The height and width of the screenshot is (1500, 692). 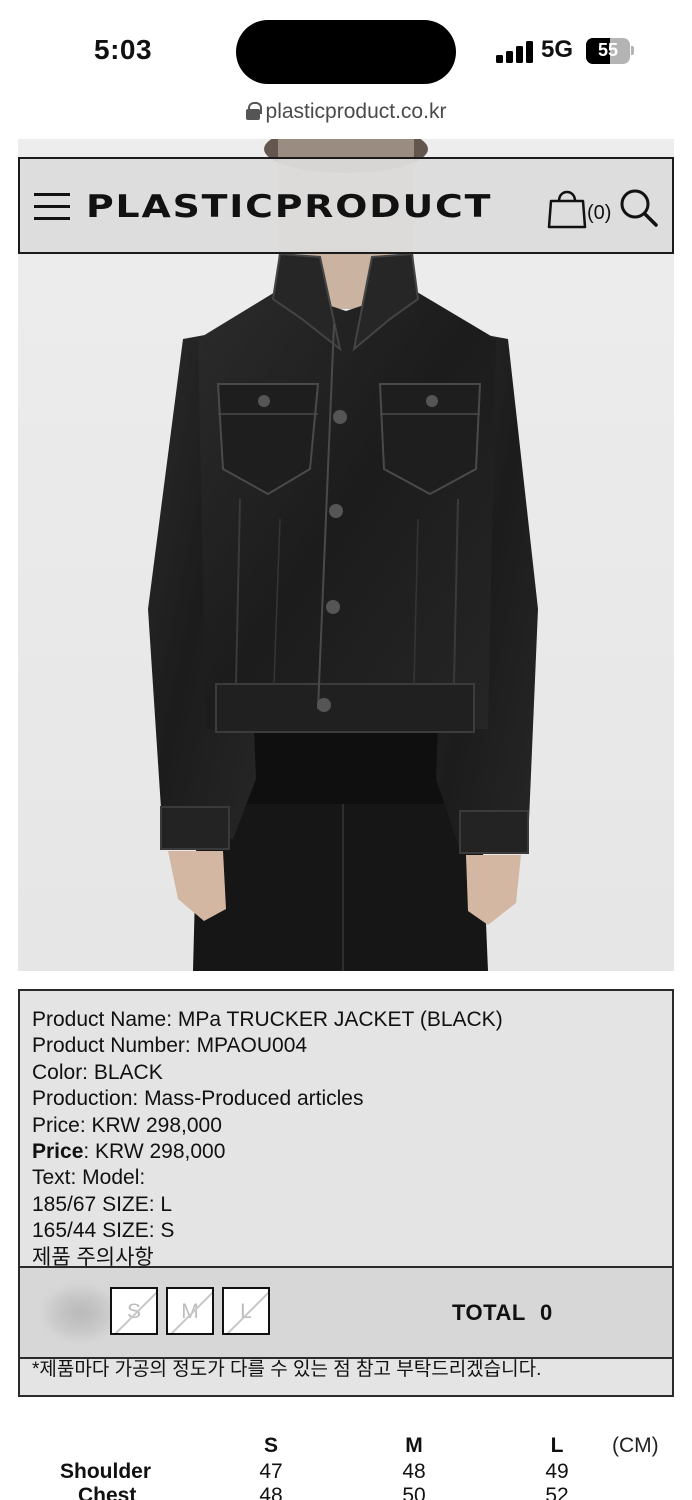 I want to click on status-time: 5:03, so click(x=123, y=49).